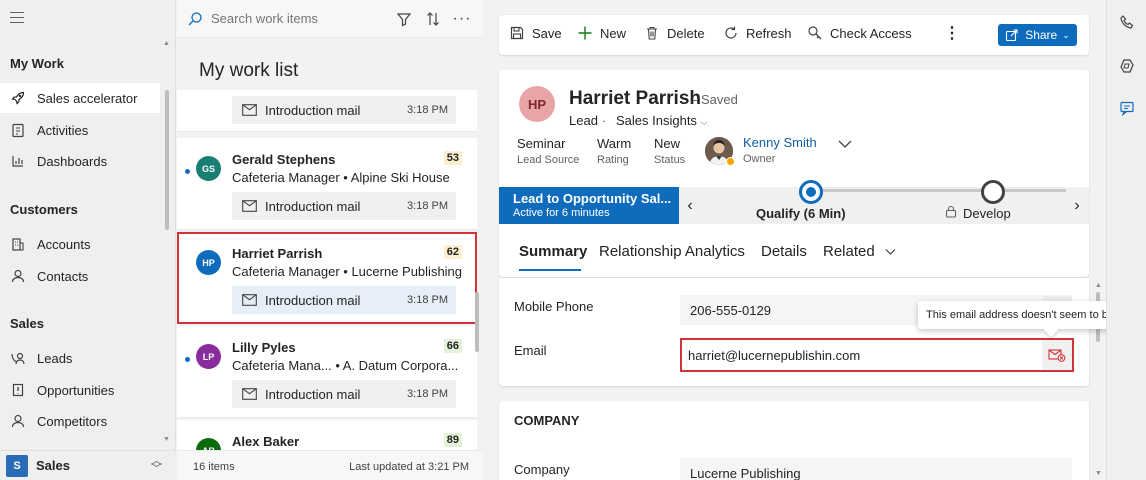  Describe the element at coordinates (845, 145) in the screenshot. I see `expand-header-chevron-icon` at that location.